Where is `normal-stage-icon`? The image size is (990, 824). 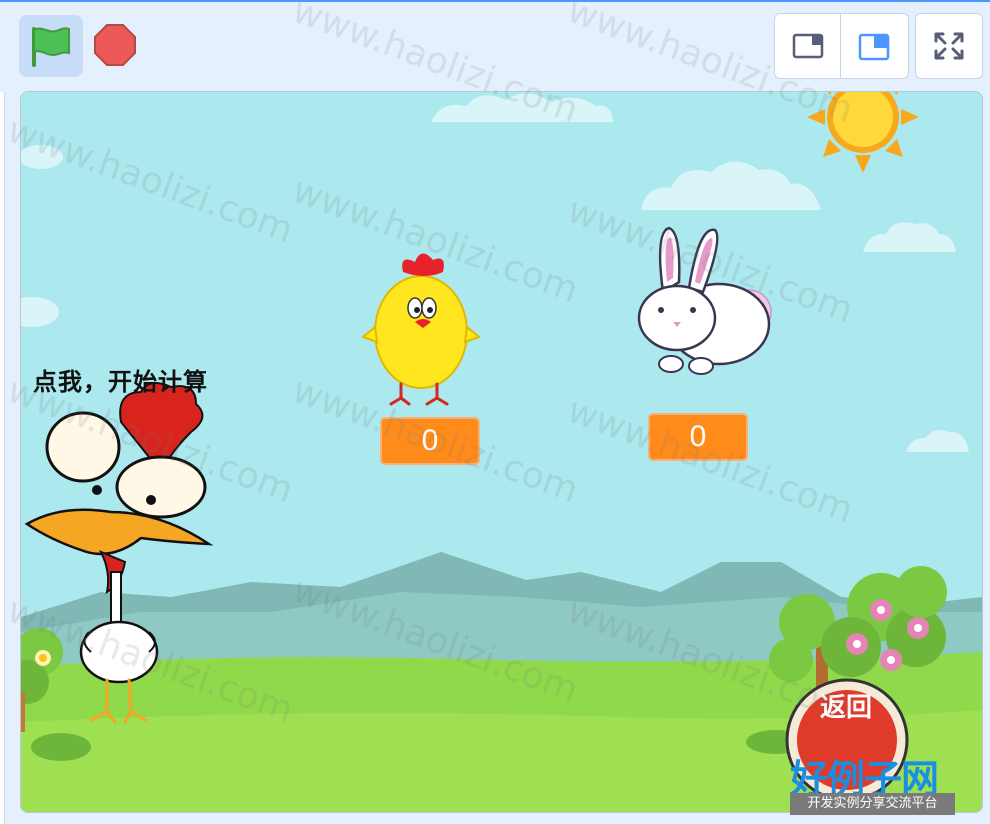 normal-stage-icon is located at coordinates (874, 47).